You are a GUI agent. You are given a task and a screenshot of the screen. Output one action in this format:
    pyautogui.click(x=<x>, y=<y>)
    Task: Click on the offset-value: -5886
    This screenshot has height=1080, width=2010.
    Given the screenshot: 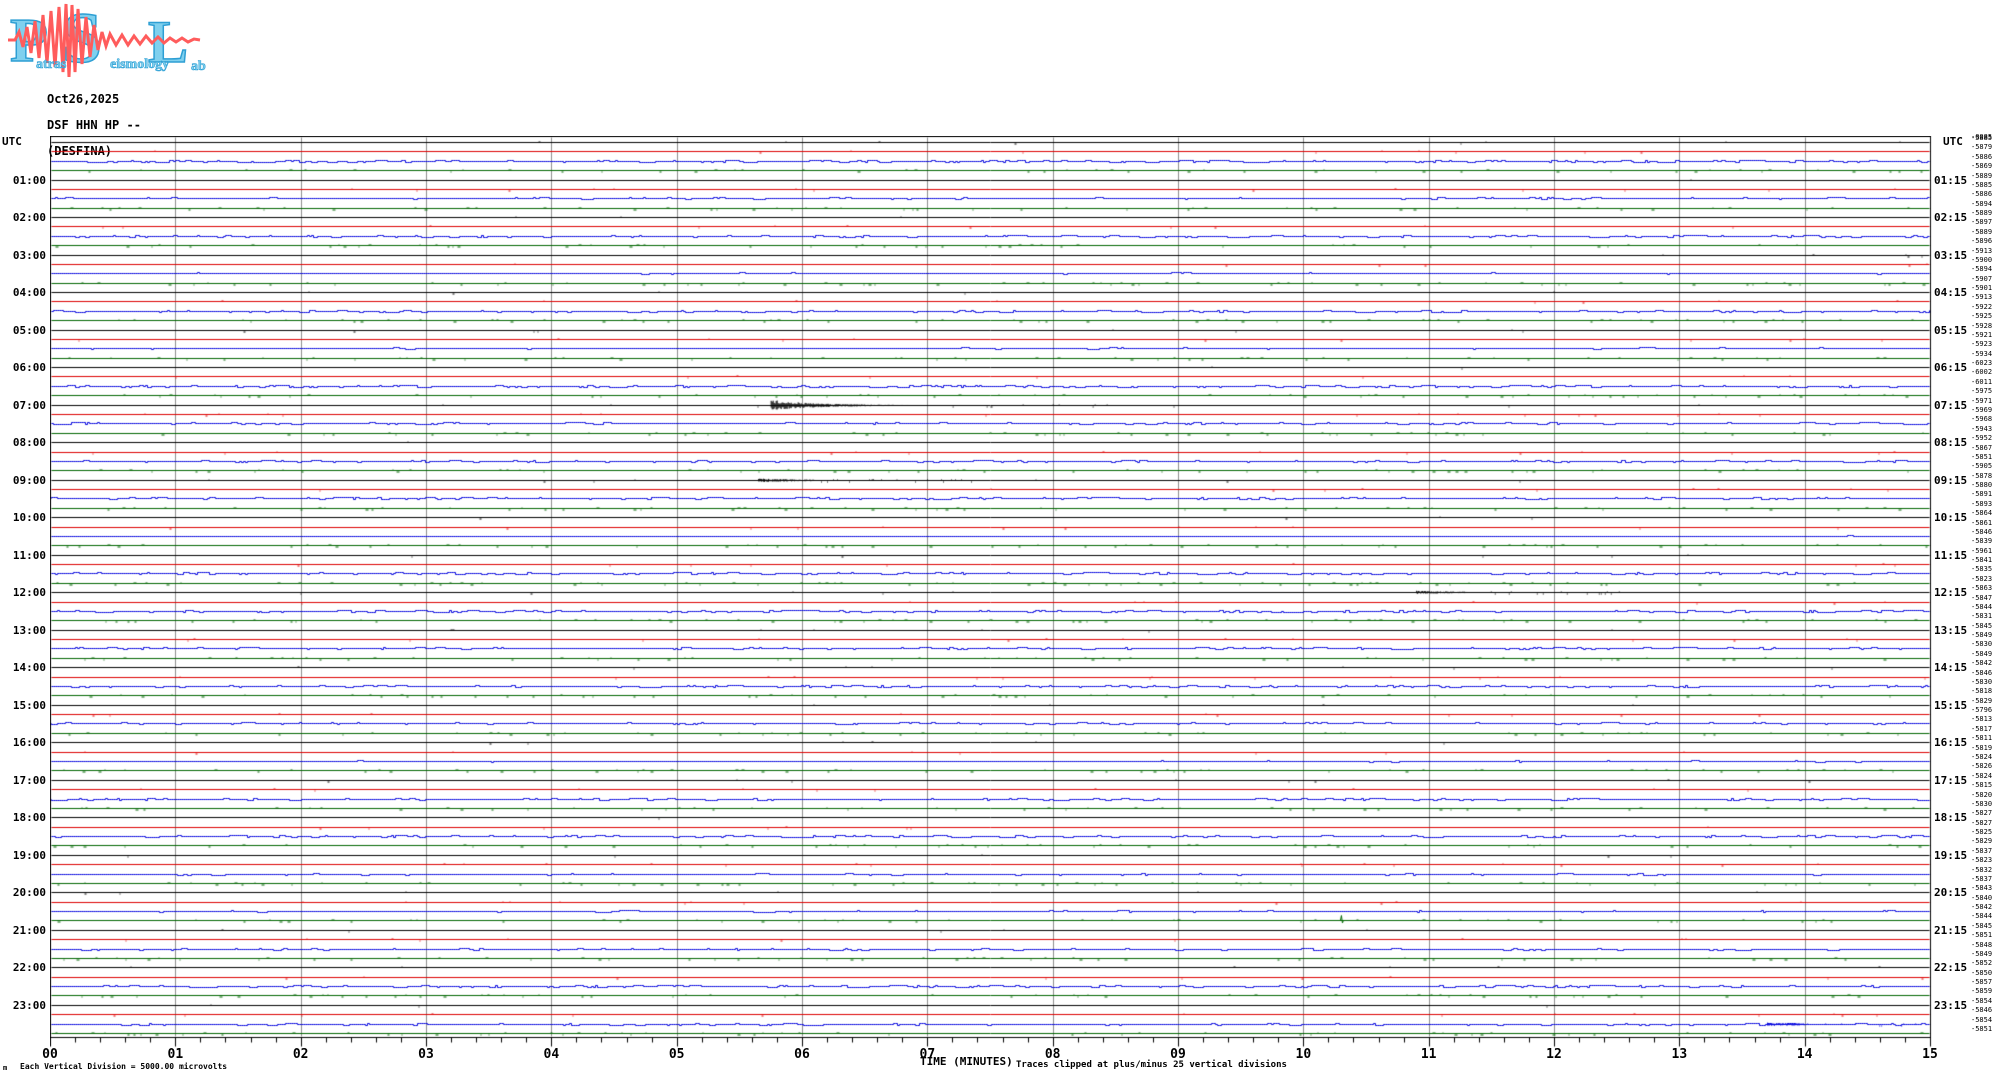 What is the action you would take?
    pyautogui.click(x=1982, y=194)
    